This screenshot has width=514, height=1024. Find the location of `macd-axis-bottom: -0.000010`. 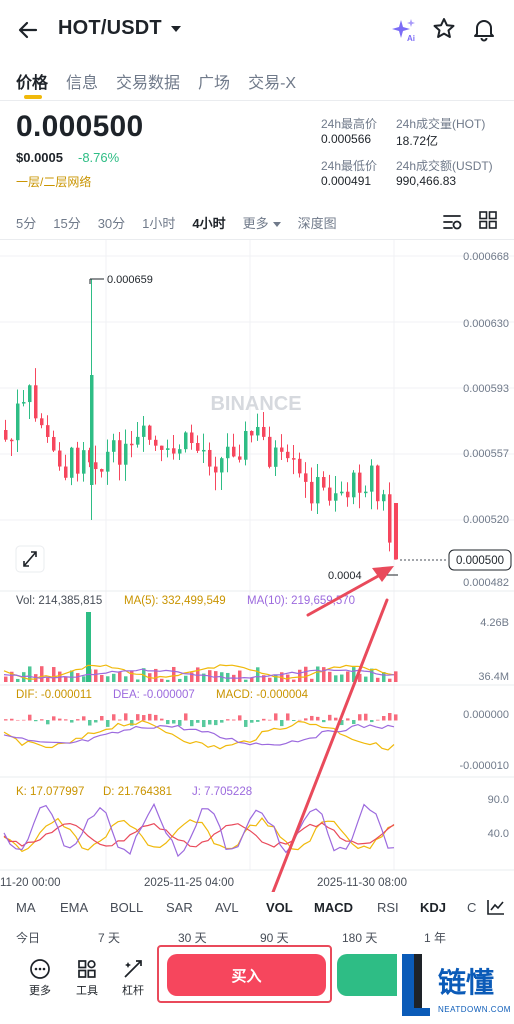

macd-axis-bottom: -0.000010 is located at coordinates (484, 766).